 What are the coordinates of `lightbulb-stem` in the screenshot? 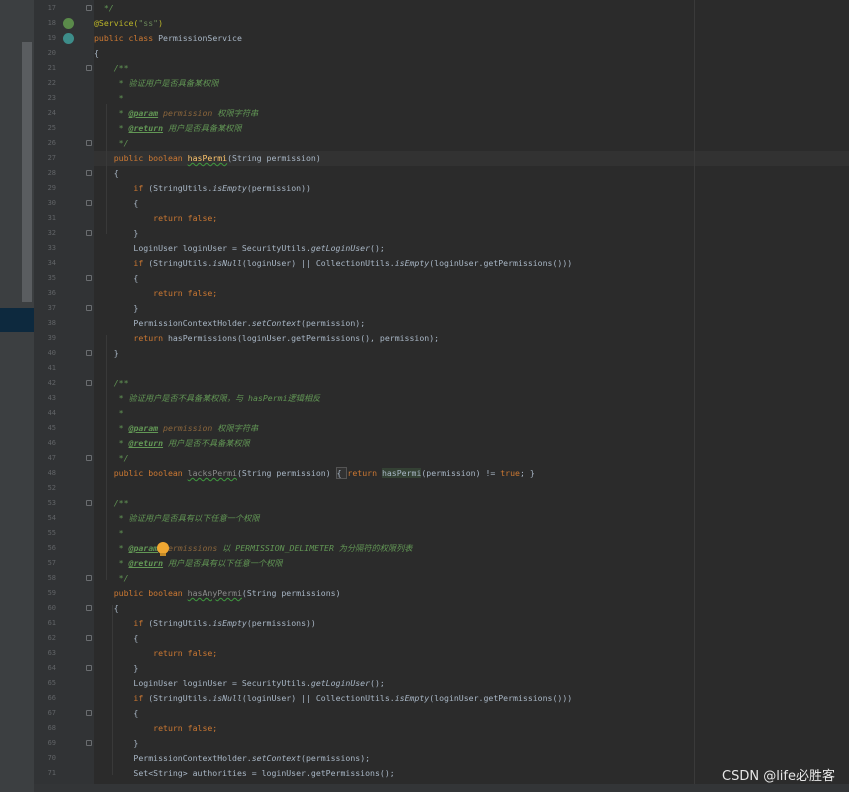 It's located at (163, 554).